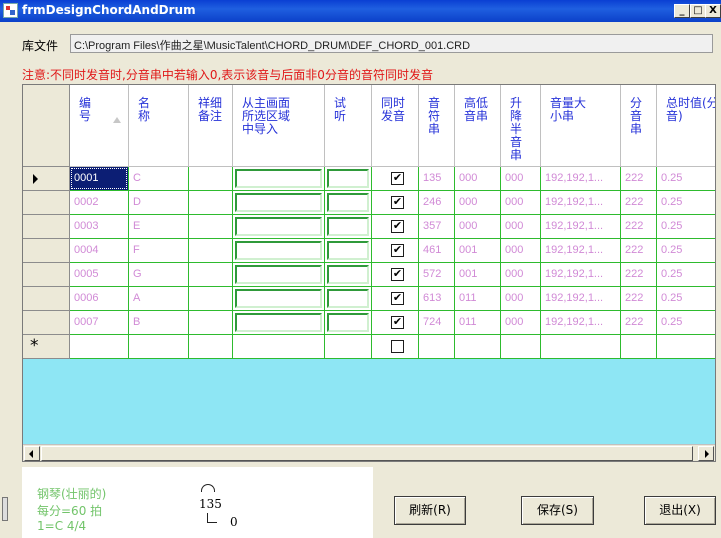 This screenshot has width=721, height=538. I want to click on column-header-duration: 总时值(分 音), so click(686, 126).